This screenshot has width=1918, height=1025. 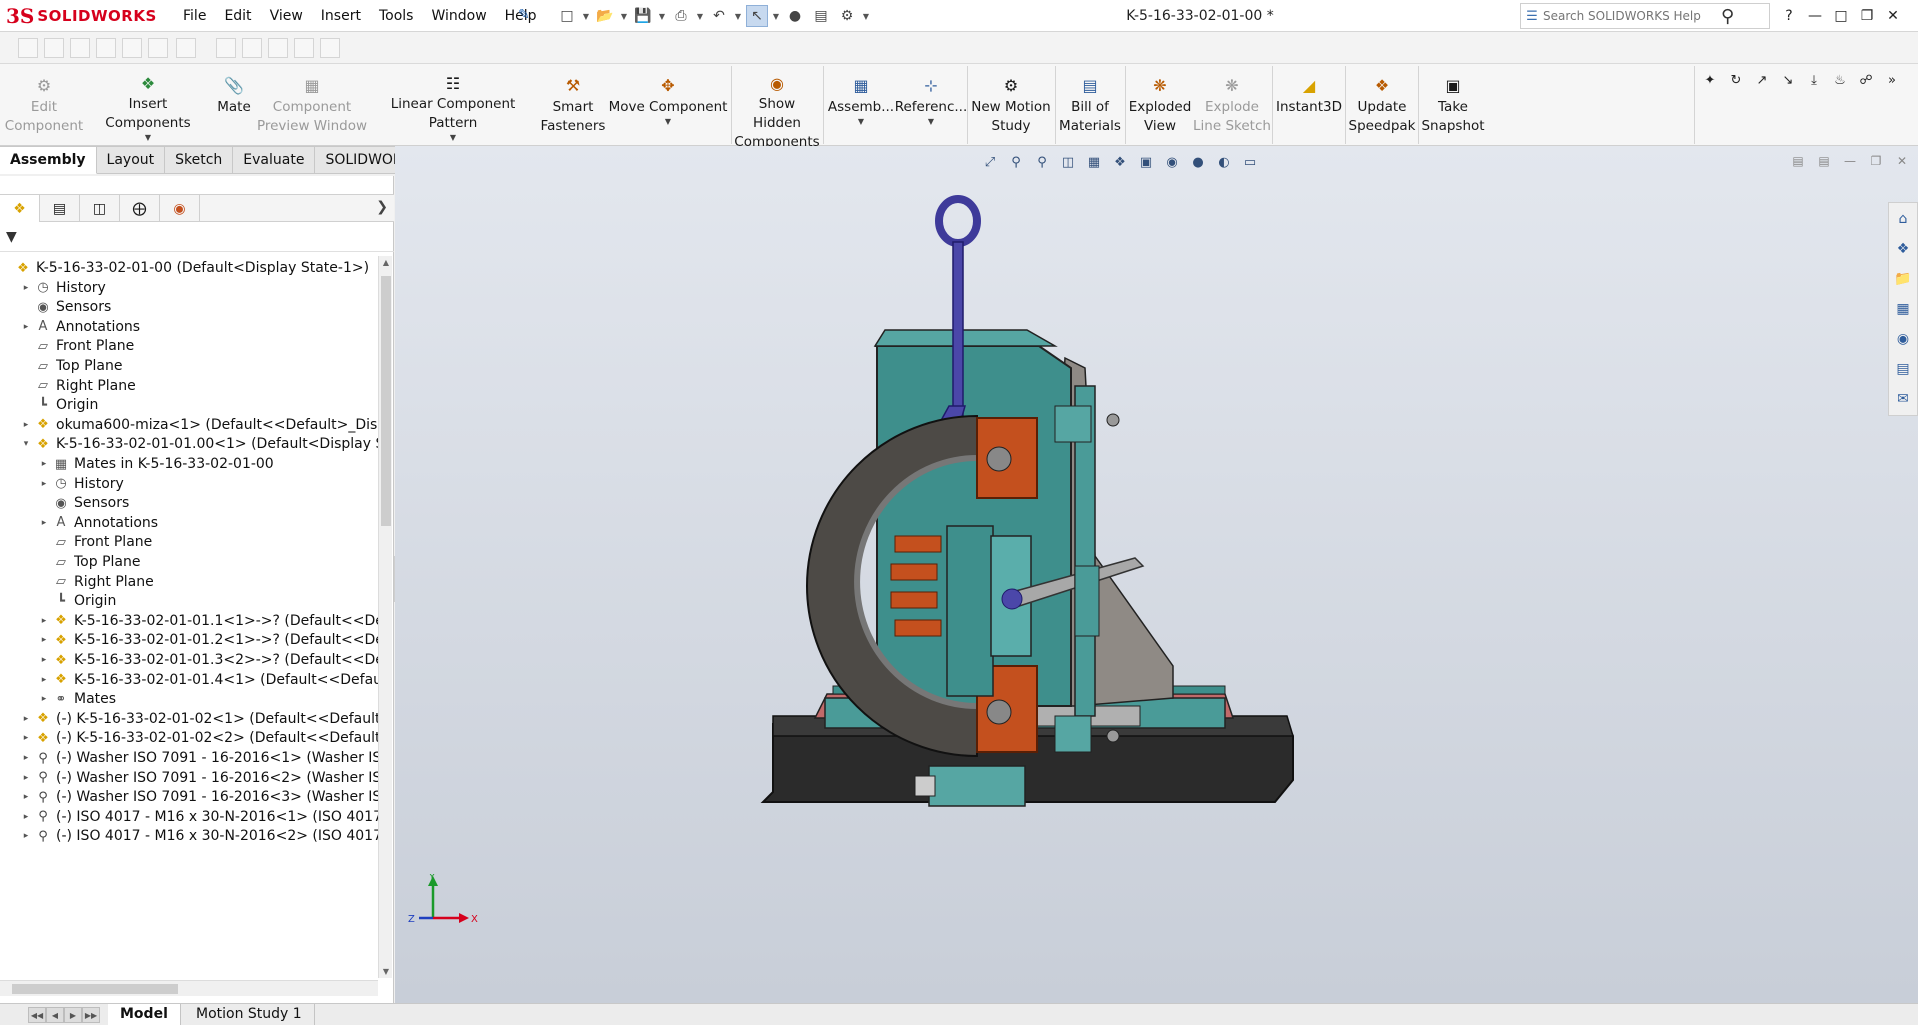 I want to click on help-search-box: ☰ ⚲, so click(x=1645, y=16).